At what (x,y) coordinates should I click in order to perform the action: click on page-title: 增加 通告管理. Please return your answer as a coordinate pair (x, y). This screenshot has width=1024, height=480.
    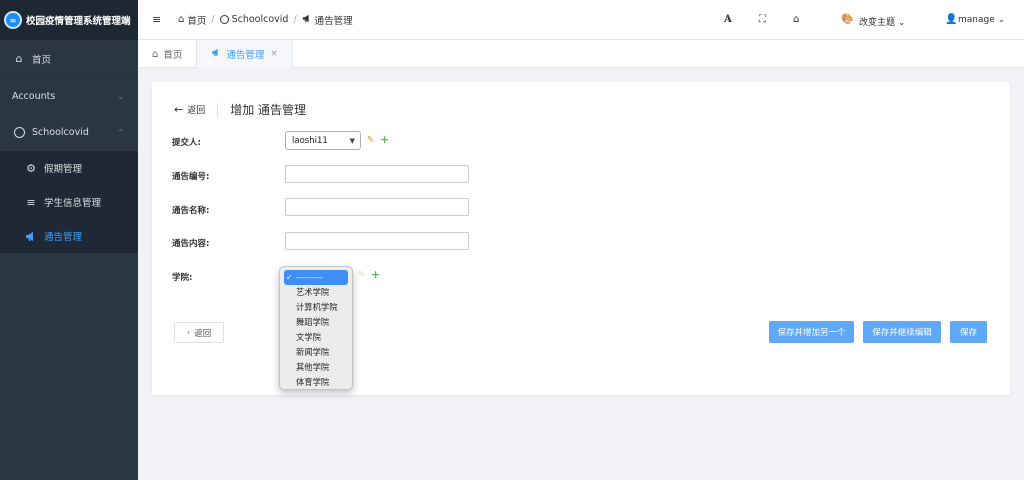
    Looking at the image, I should click on (268, 110).